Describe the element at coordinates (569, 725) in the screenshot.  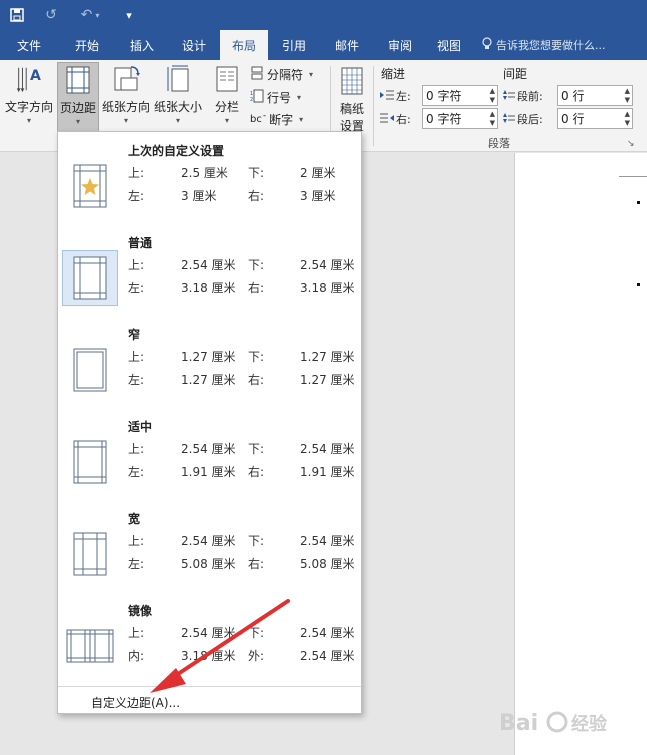
I see `baidu-watermark-logo: Bai 经验` at that location.